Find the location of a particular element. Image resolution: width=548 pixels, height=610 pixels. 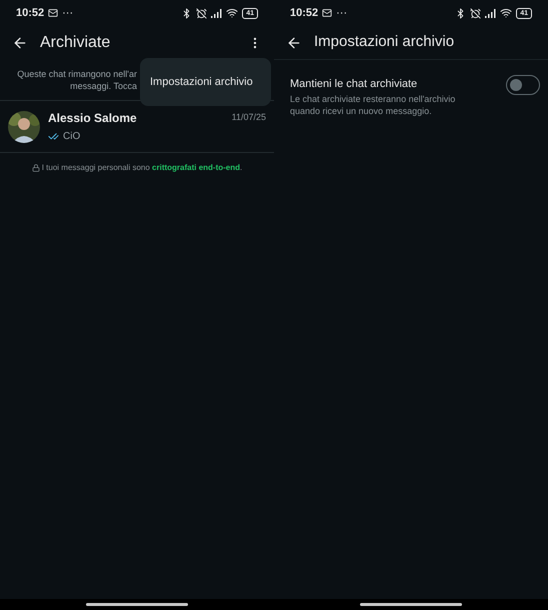

info-text: messaggi. Tocca is located at coordinates (103, 86).